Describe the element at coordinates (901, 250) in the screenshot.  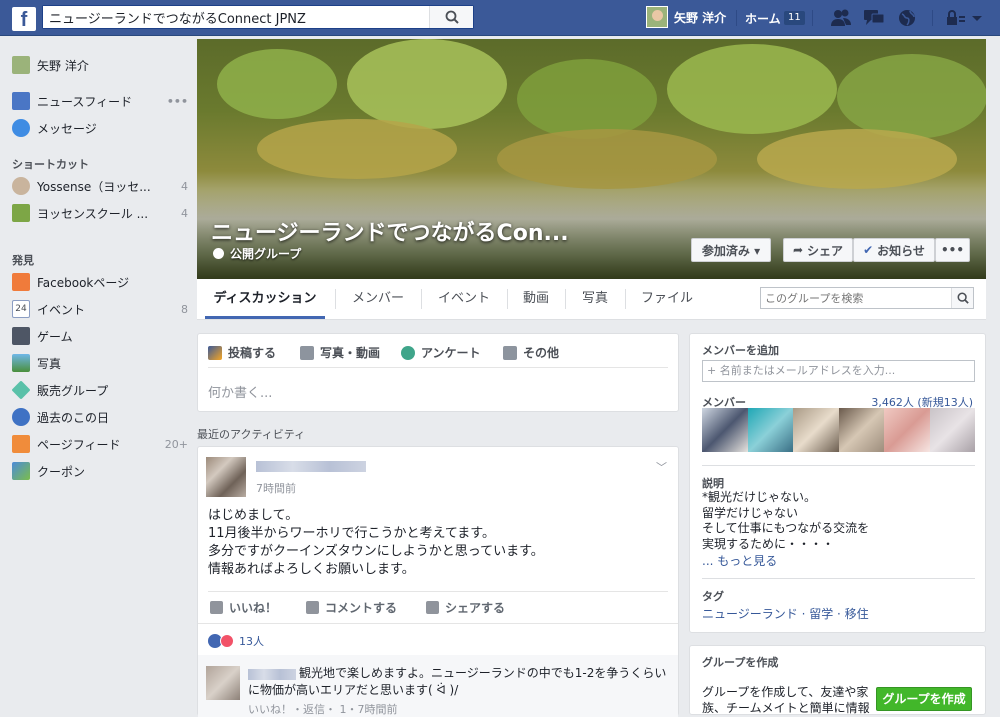
I see `notifications-button-label: お知らせ` at that location.